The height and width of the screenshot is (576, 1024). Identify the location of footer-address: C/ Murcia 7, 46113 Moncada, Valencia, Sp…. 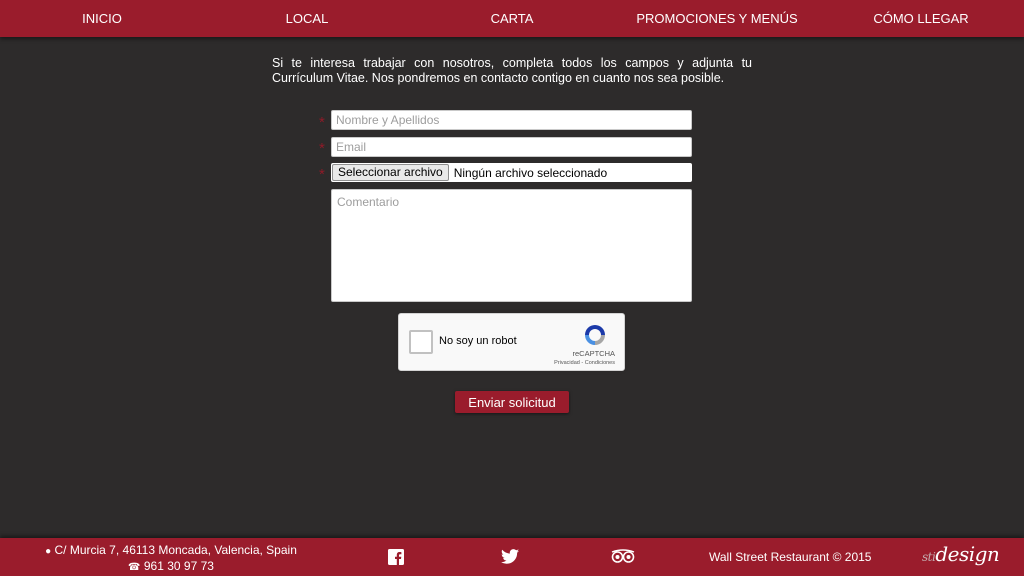
(175, 550).